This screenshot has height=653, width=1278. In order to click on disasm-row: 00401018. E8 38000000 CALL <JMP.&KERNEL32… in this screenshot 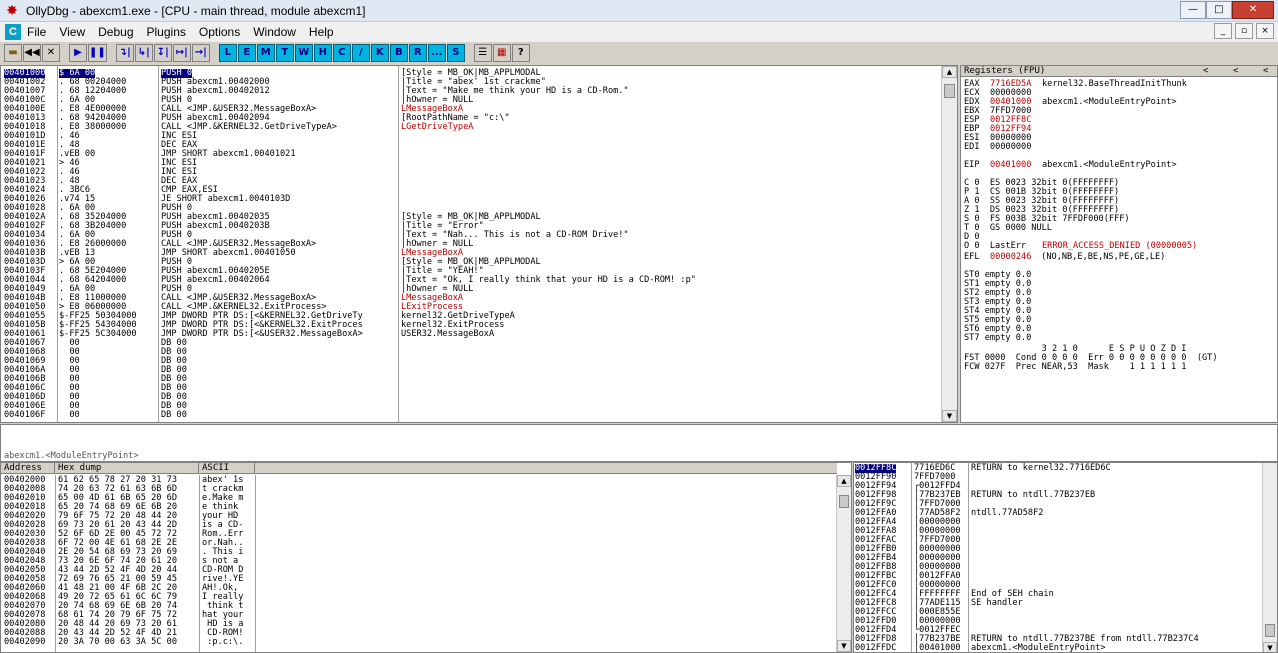, I will do `click(471, 127)`.